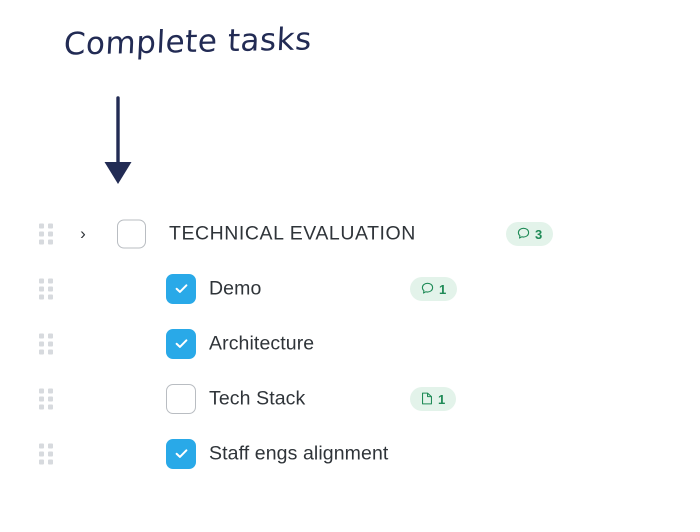 The height and width of the screenshot is (532, 700). What do you see at coordinates (187, 42) in the screenshot?
I see `annotation-note: Complete tasks` at bounding box center [187, 42].